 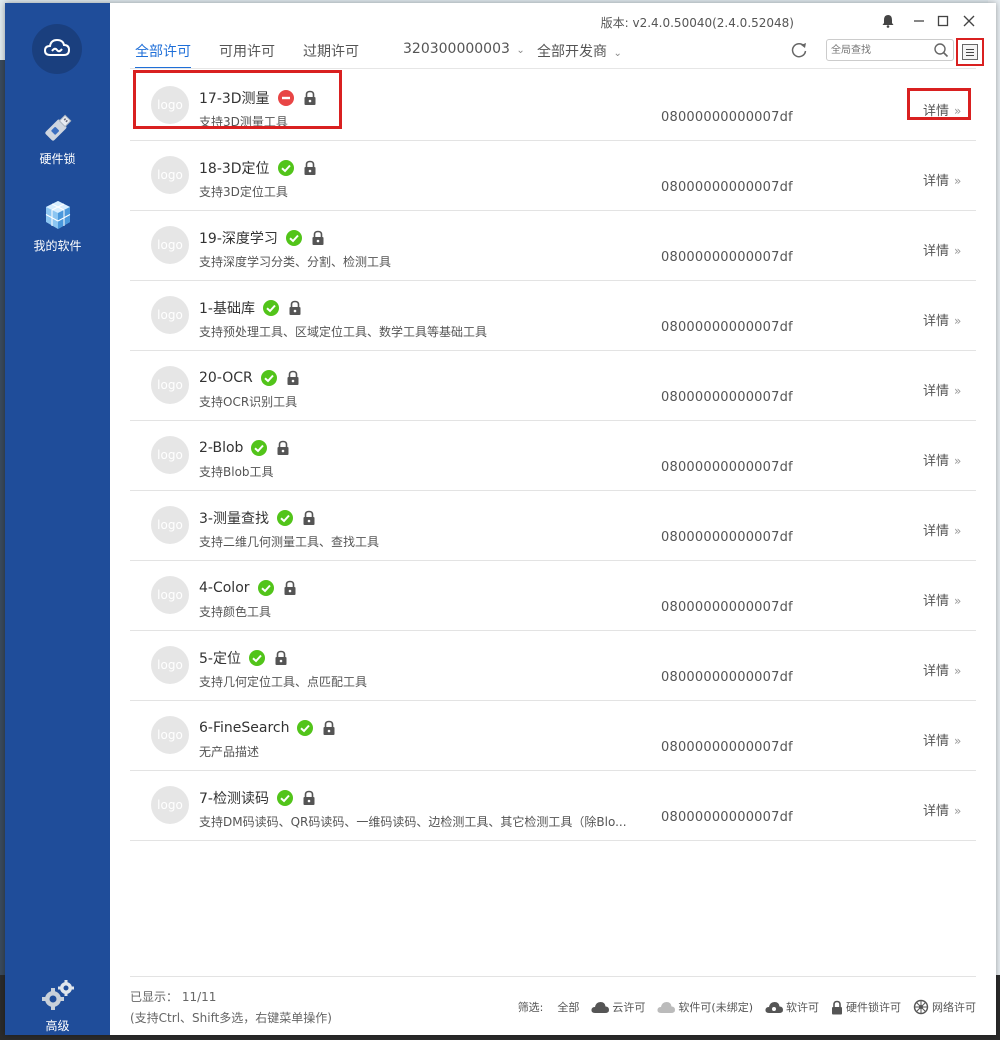 I want to click on list-menu-button, so click(x=970, y=52).